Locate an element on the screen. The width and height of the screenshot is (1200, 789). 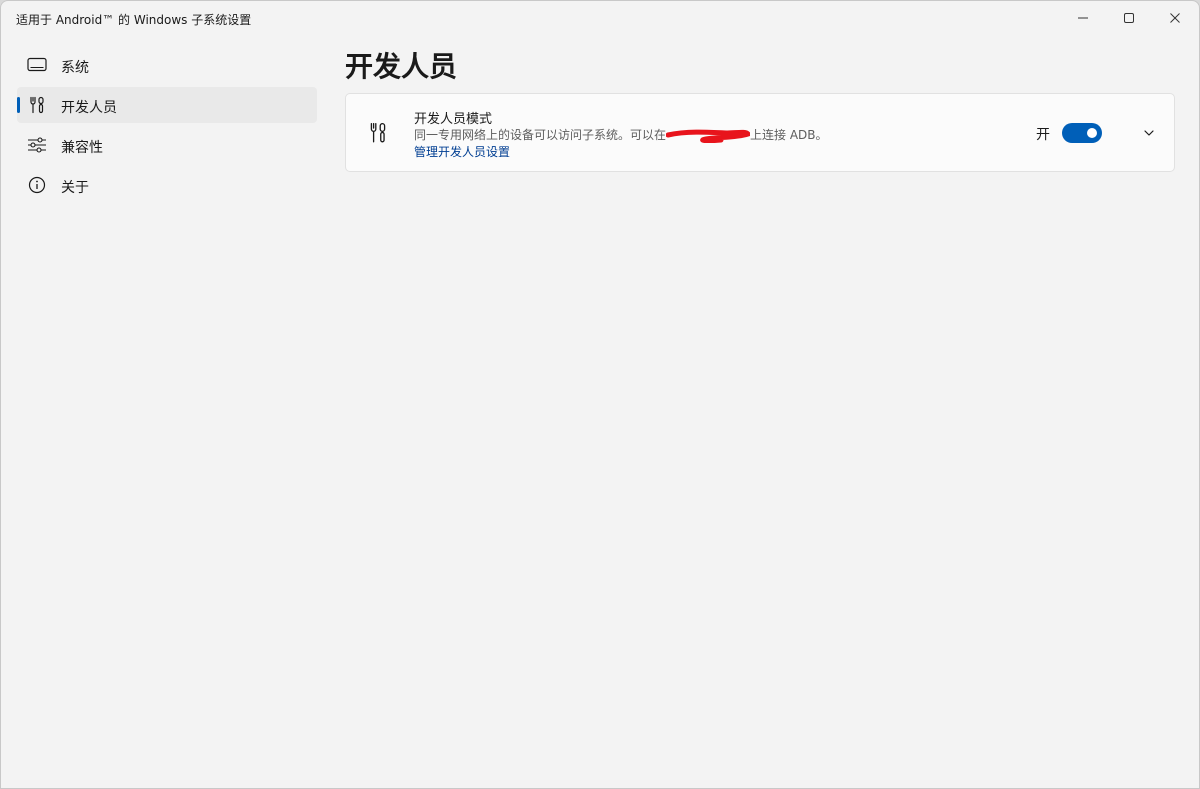
maximize-icon is located at coordinates (1129, 18).